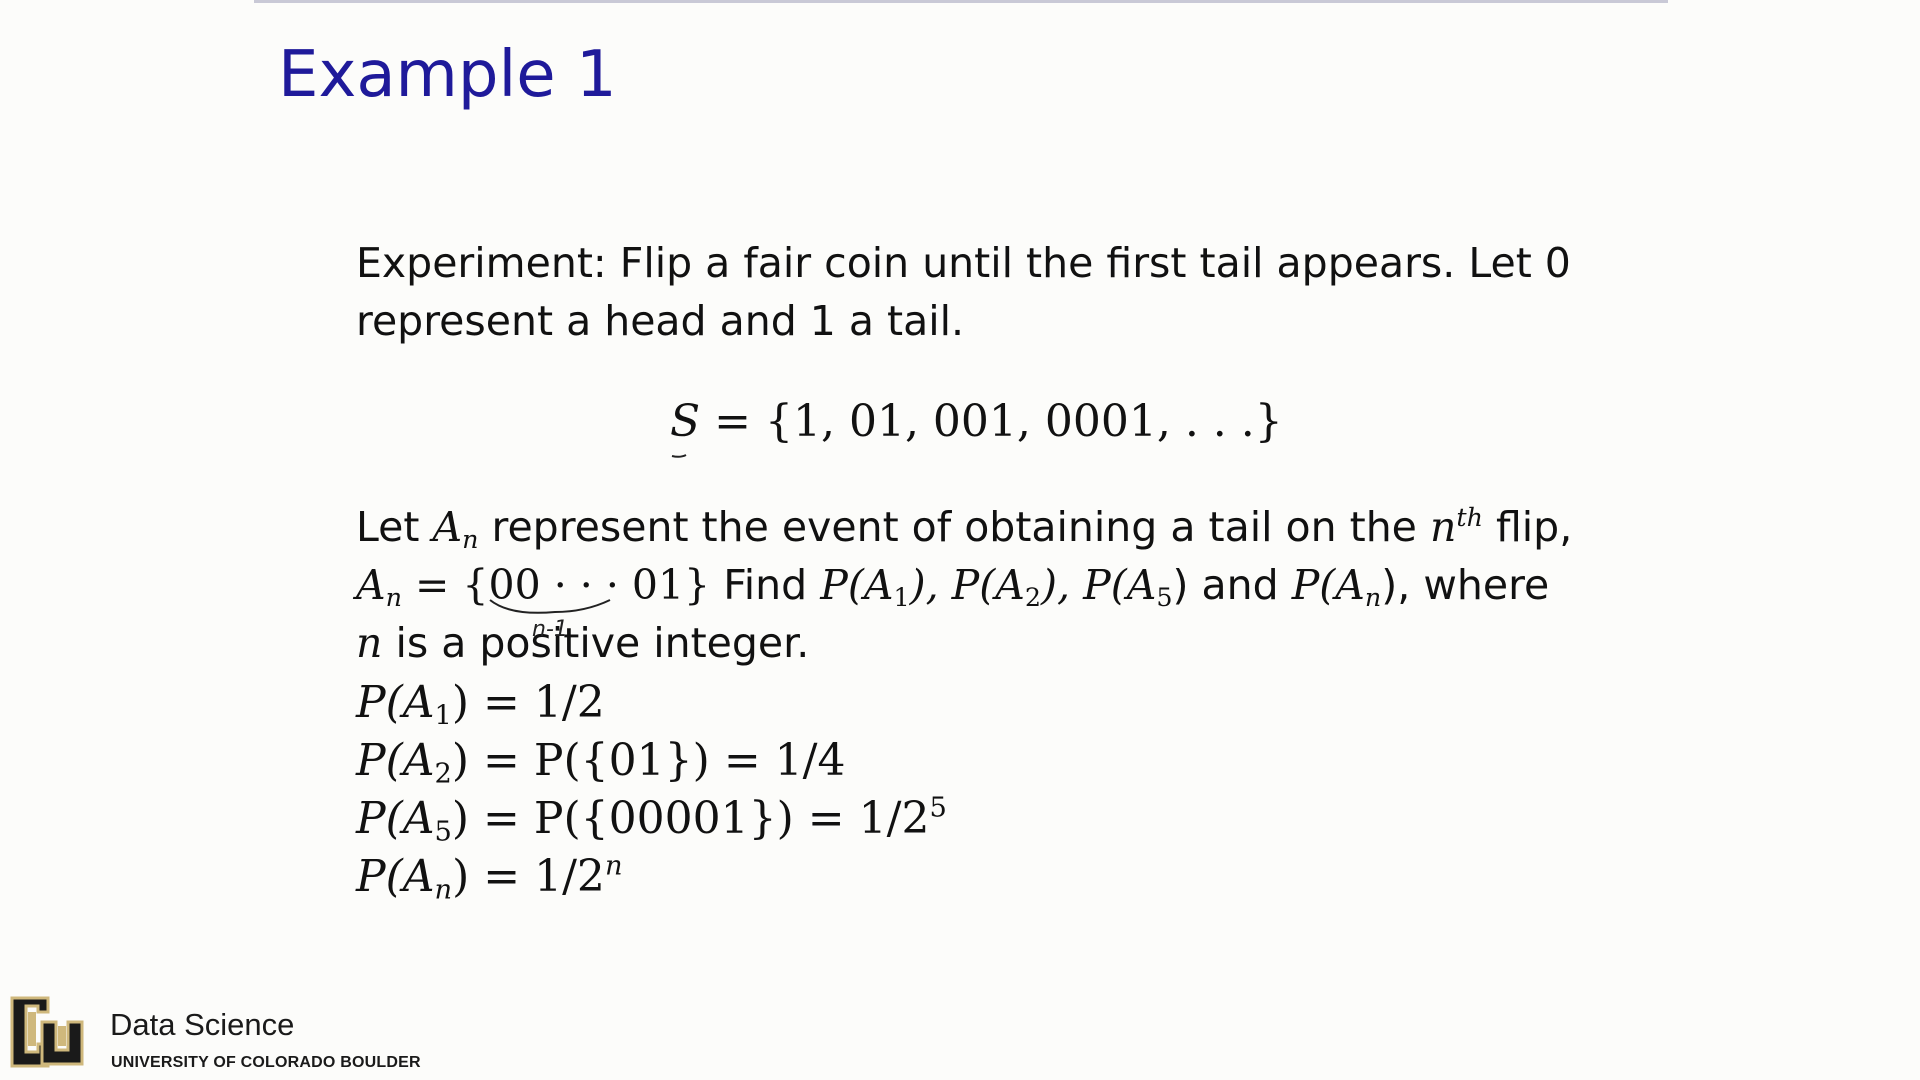 The width and height of the screenshot is (1920, 1080). Describe the element at coordinates (583, 643) in the screenshot. I see `event-line-3: n is a positive integer.` at that location.